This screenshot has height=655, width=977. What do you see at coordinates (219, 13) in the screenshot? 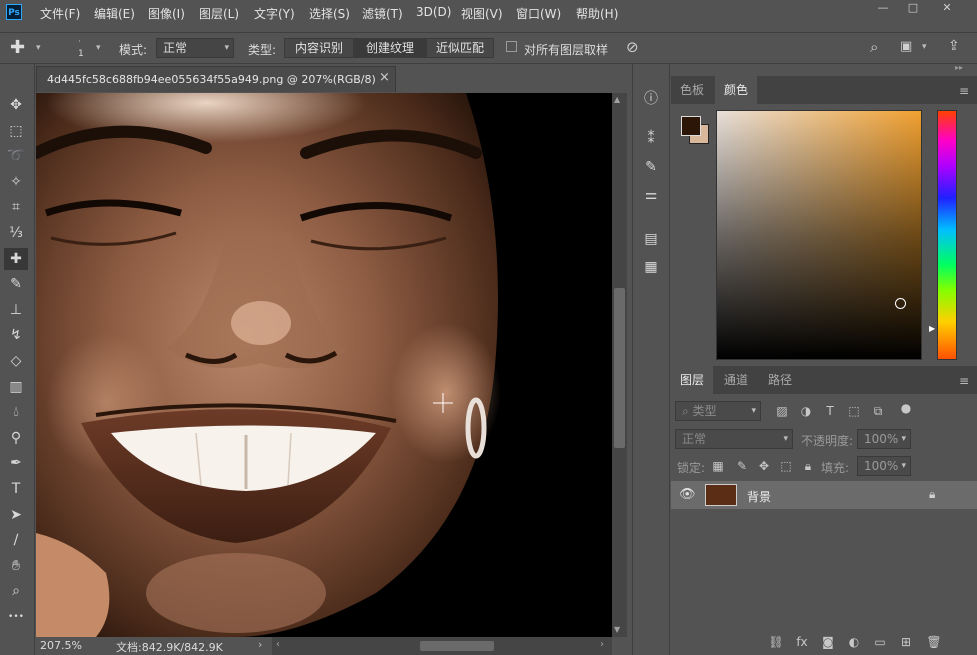
I see `menu-layer: 图层(L)` at bounding box center [219, 13].